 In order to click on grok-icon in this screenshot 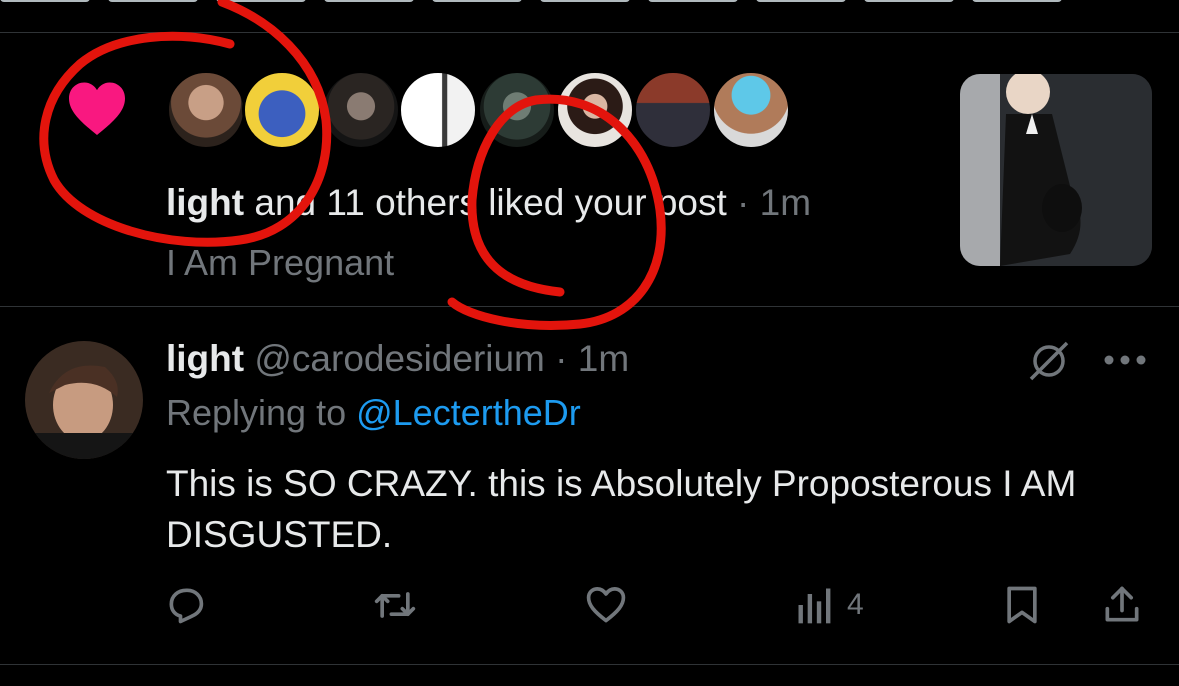, I will do `click(1049, 361)`.